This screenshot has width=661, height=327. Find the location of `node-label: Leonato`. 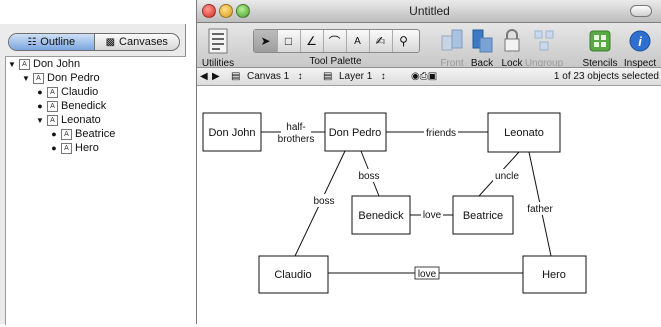

node-label: Leonato is located at coordinates (524, 133).